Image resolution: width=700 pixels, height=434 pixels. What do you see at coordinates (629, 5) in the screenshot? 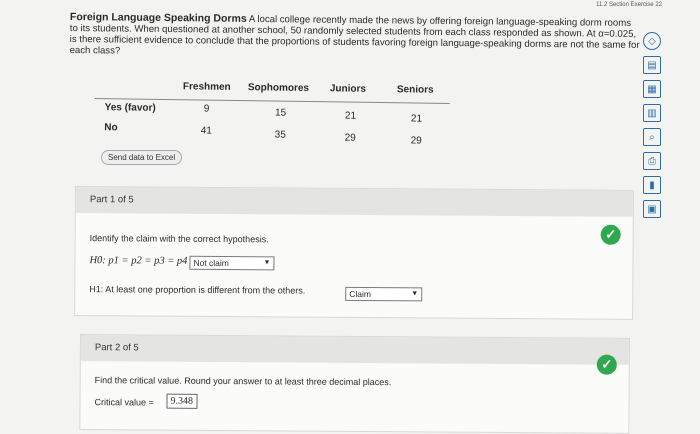
I see `section-label: 11.2 Section Exercise 22` at bounding box center [629, 5].